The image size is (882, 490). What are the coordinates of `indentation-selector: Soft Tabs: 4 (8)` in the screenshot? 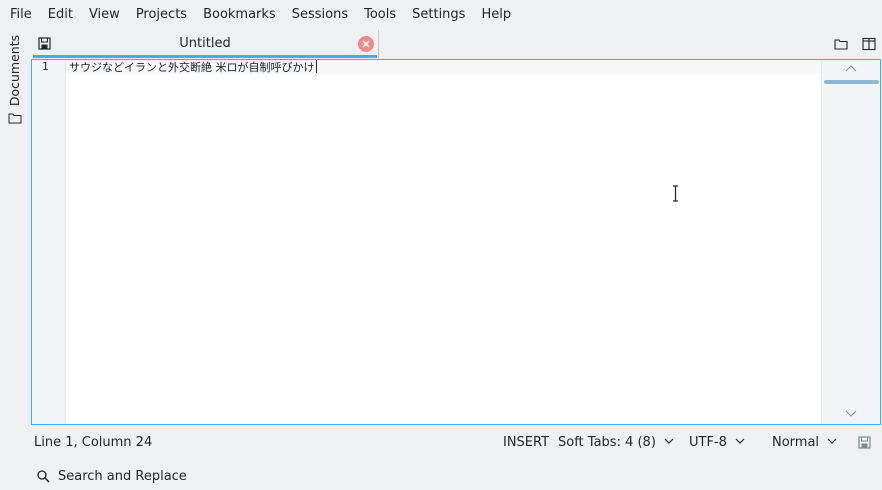 It's located at (616, 442).